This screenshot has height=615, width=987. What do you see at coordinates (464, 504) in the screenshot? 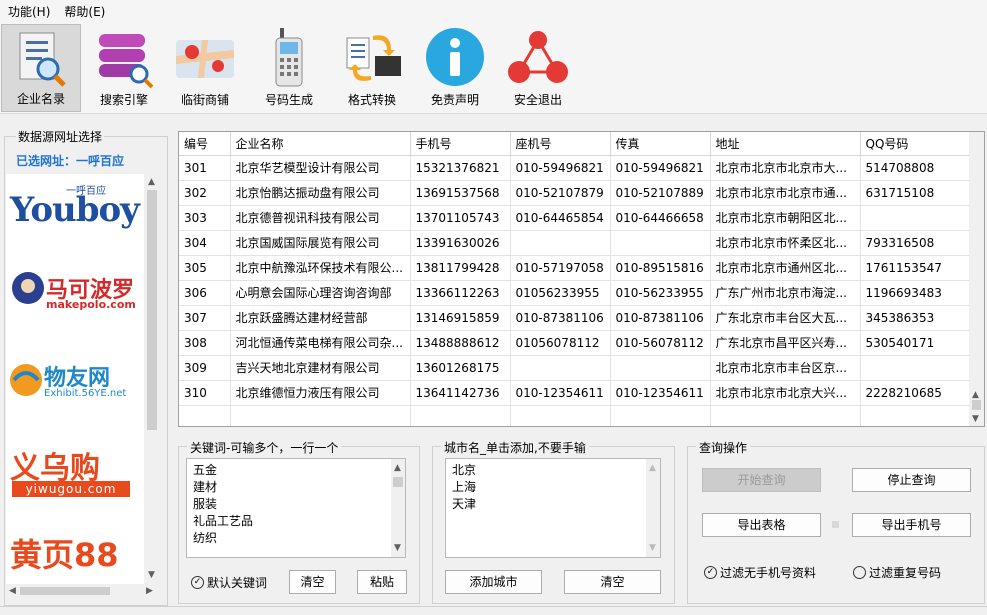
I see `city-item: 天津` at bounding box center [464, 504].